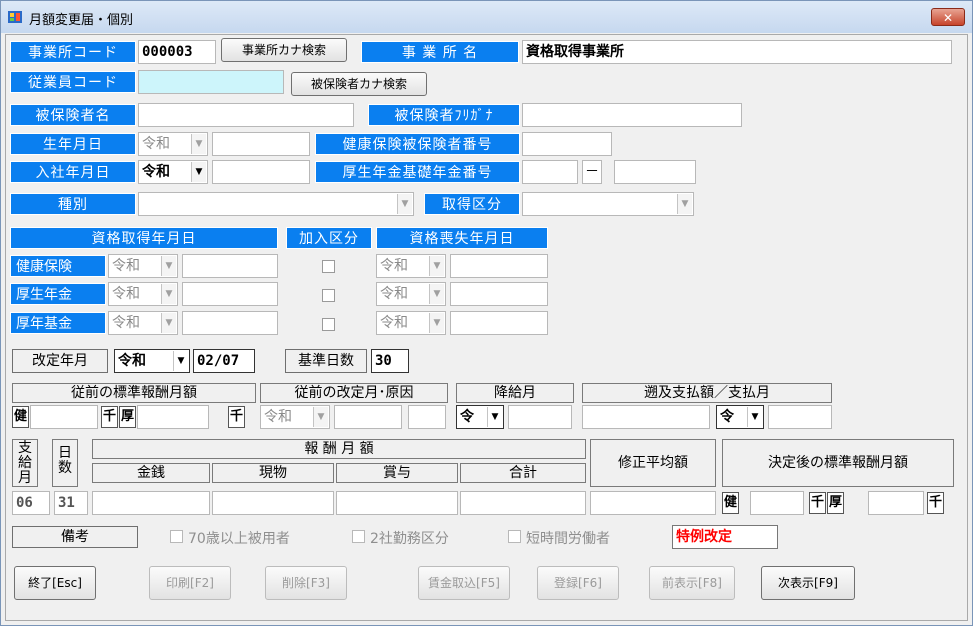  Describe the element at coordinates (55, 583) in the screenshot. I see `exit-button: 終了[Esc]` at that location.